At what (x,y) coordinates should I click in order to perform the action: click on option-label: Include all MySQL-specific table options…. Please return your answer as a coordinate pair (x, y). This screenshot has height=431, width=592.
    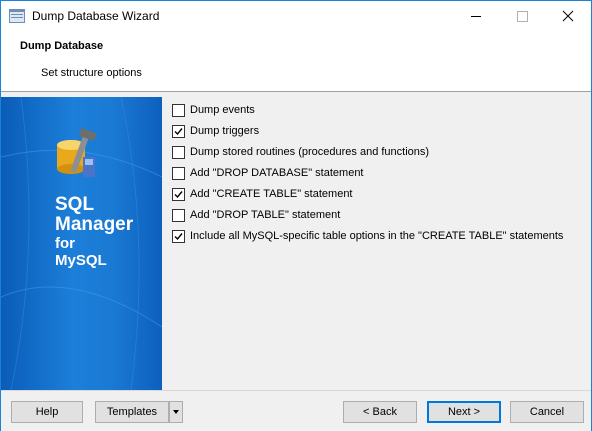
    Looking at the image, I should click on (377, 236).